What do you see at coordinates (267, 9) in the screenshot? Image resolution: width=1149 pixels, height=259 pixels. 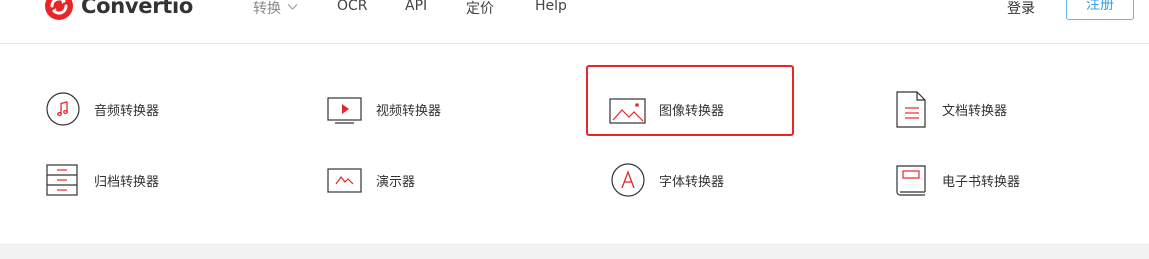 I see `nav-convert-label: 转换` at bounding box center [267, 9].